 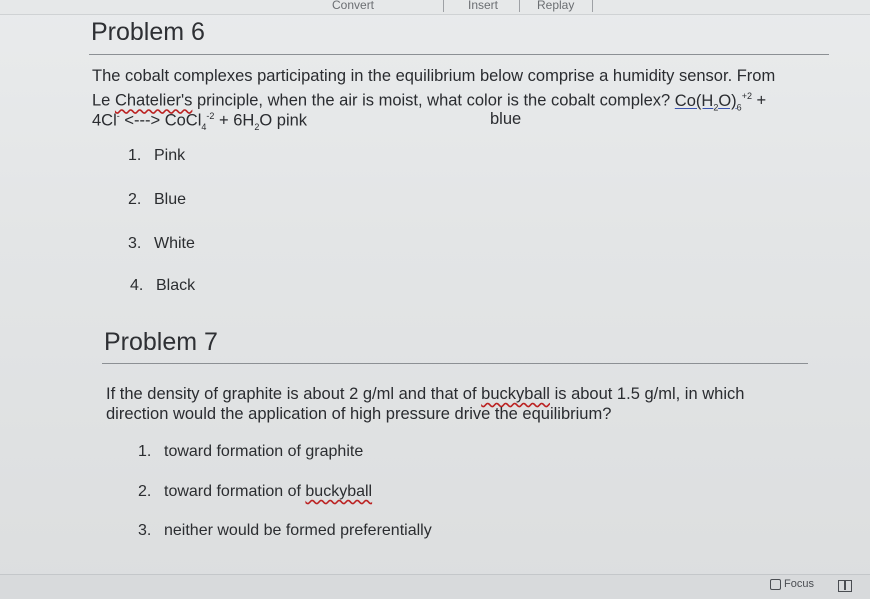 I want to click on reading-view-icon, so click(x=845, y=586).